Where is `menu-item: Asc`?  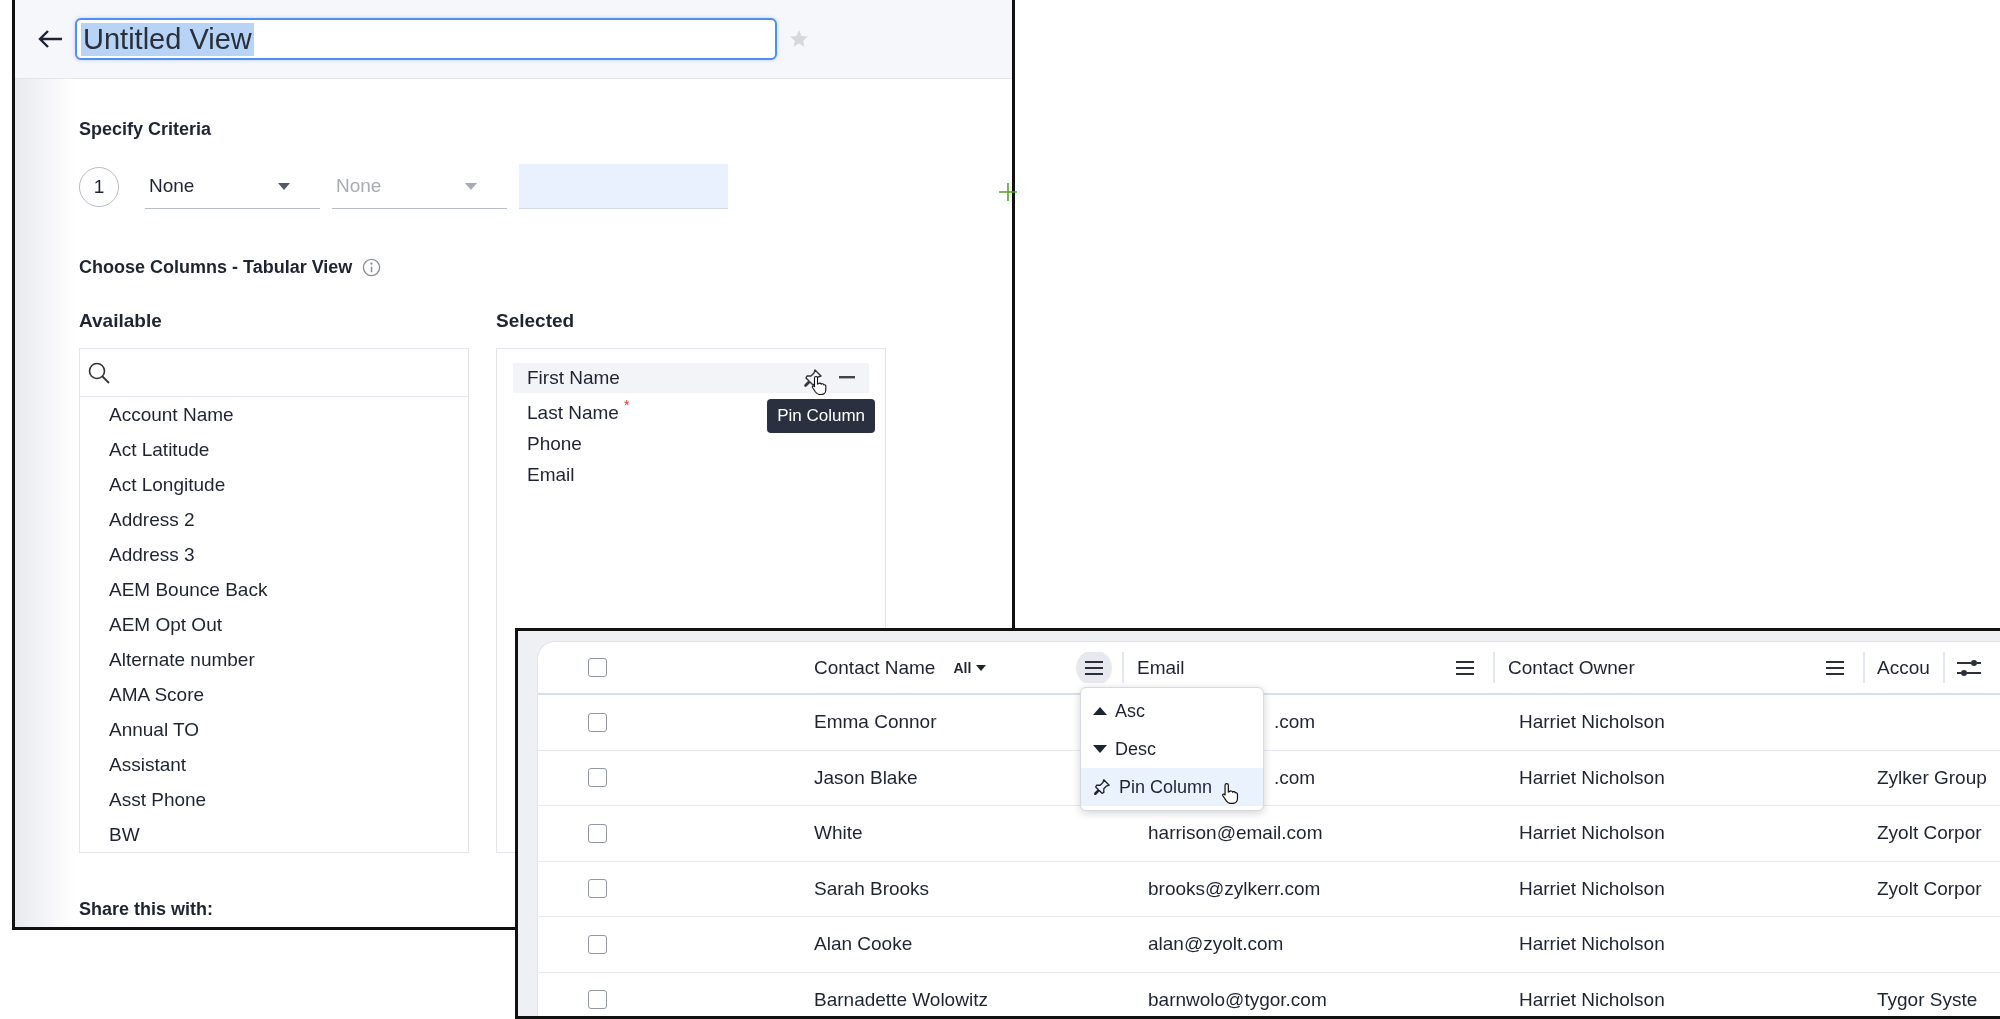
menu-item: Asc is located at coordinates (1172, 711).